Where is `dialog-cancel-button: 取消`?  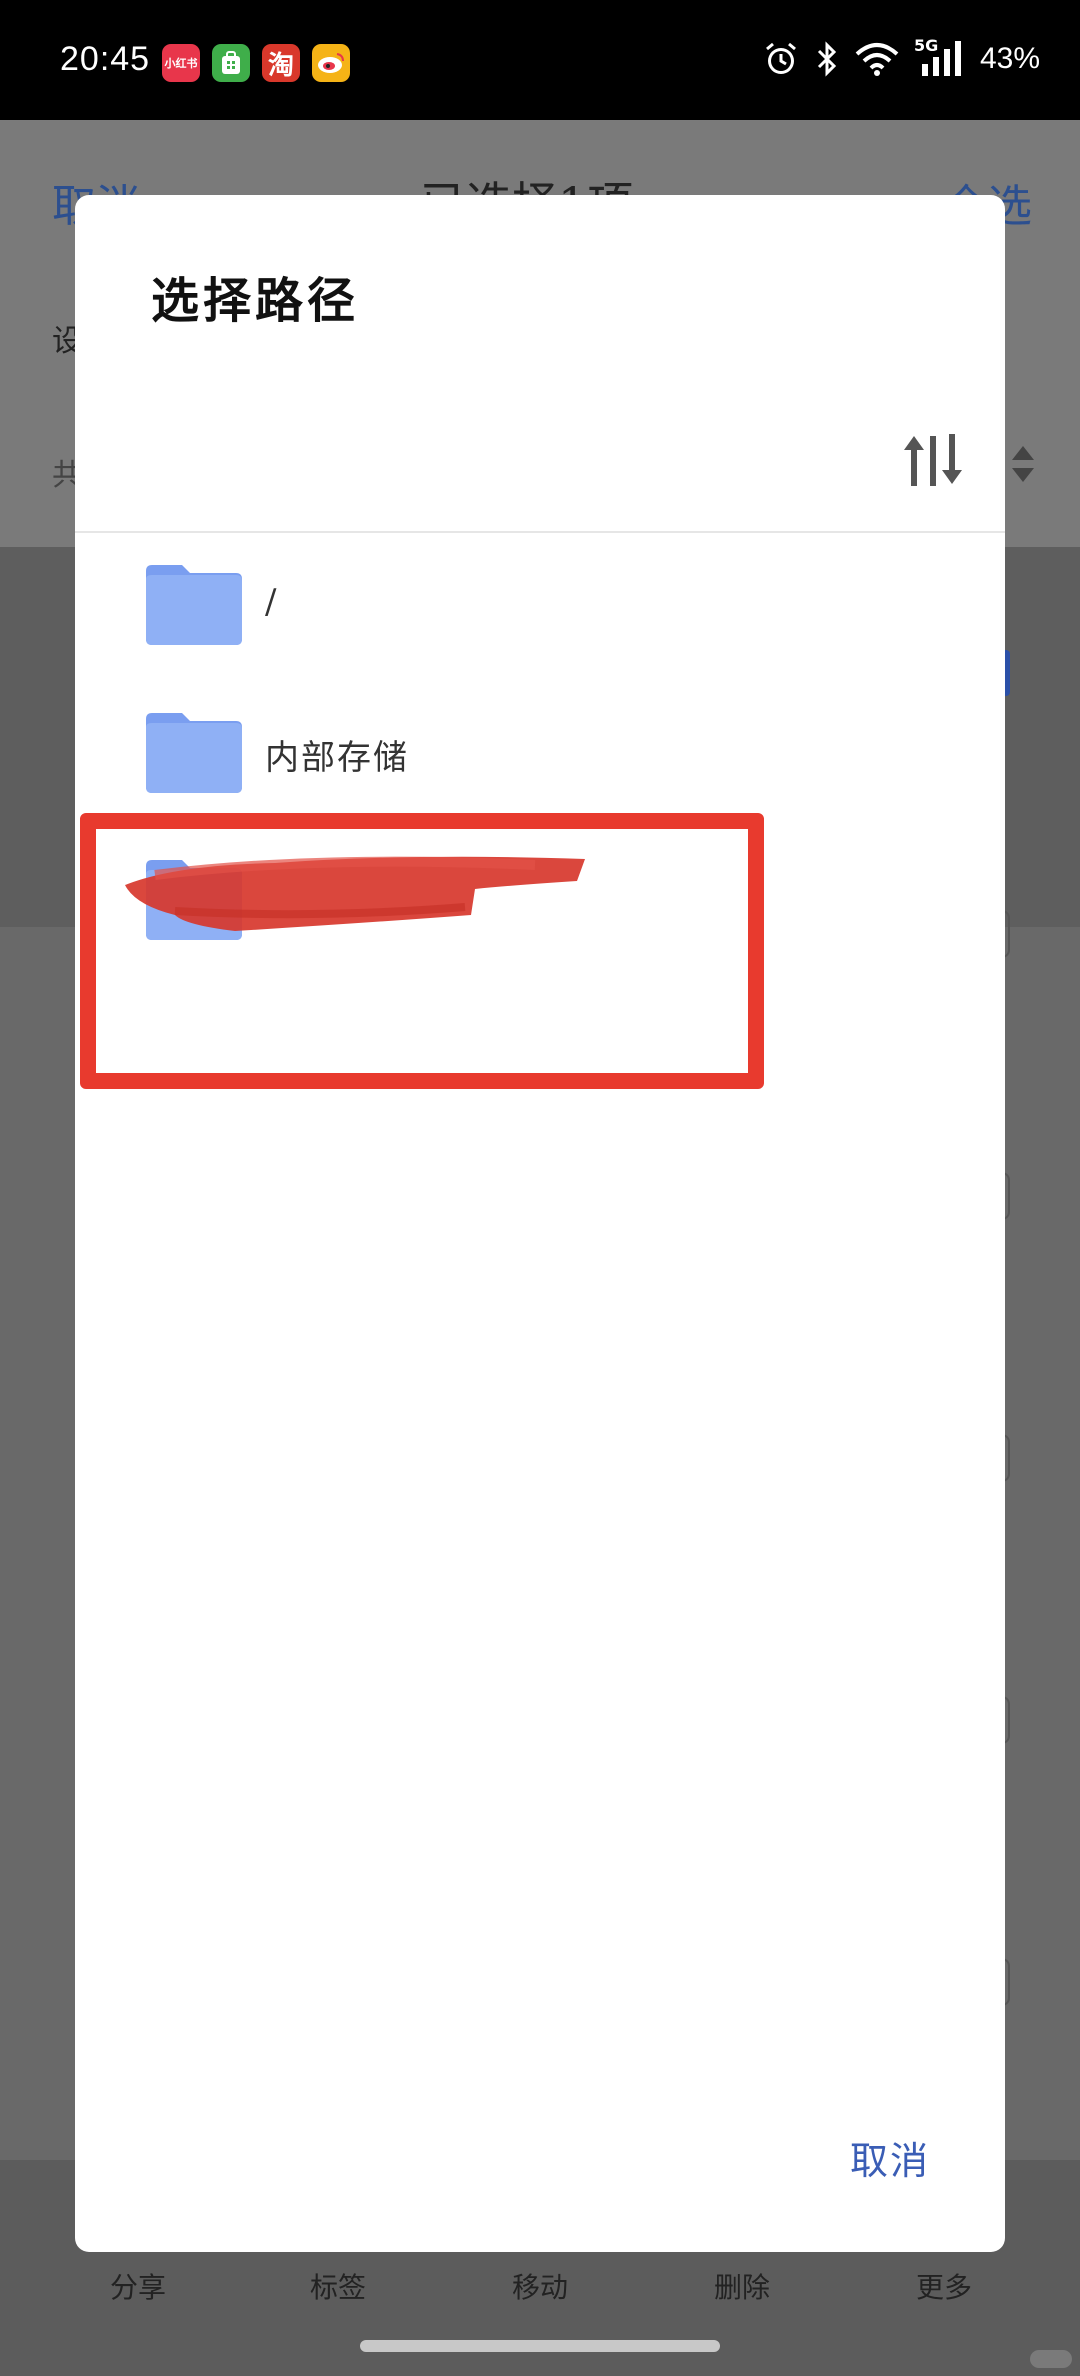 dialog-cancel-button: 取消 is located at coordinates (890, 2157).